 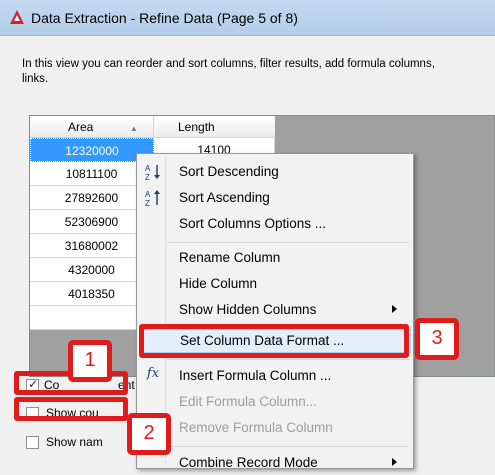 What do you see at coordinates (153, 373) in the screenshot?
I see `formula-icon: fx` at bounding box center [153, 373].